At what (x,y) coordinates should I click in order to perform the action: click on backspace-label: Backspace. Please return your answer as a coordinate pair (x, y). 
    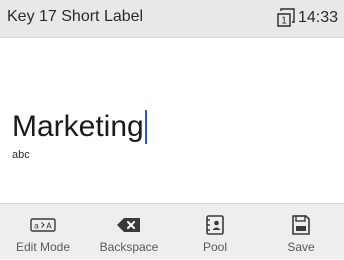
    Looking at the image, I should click on (129, 247).